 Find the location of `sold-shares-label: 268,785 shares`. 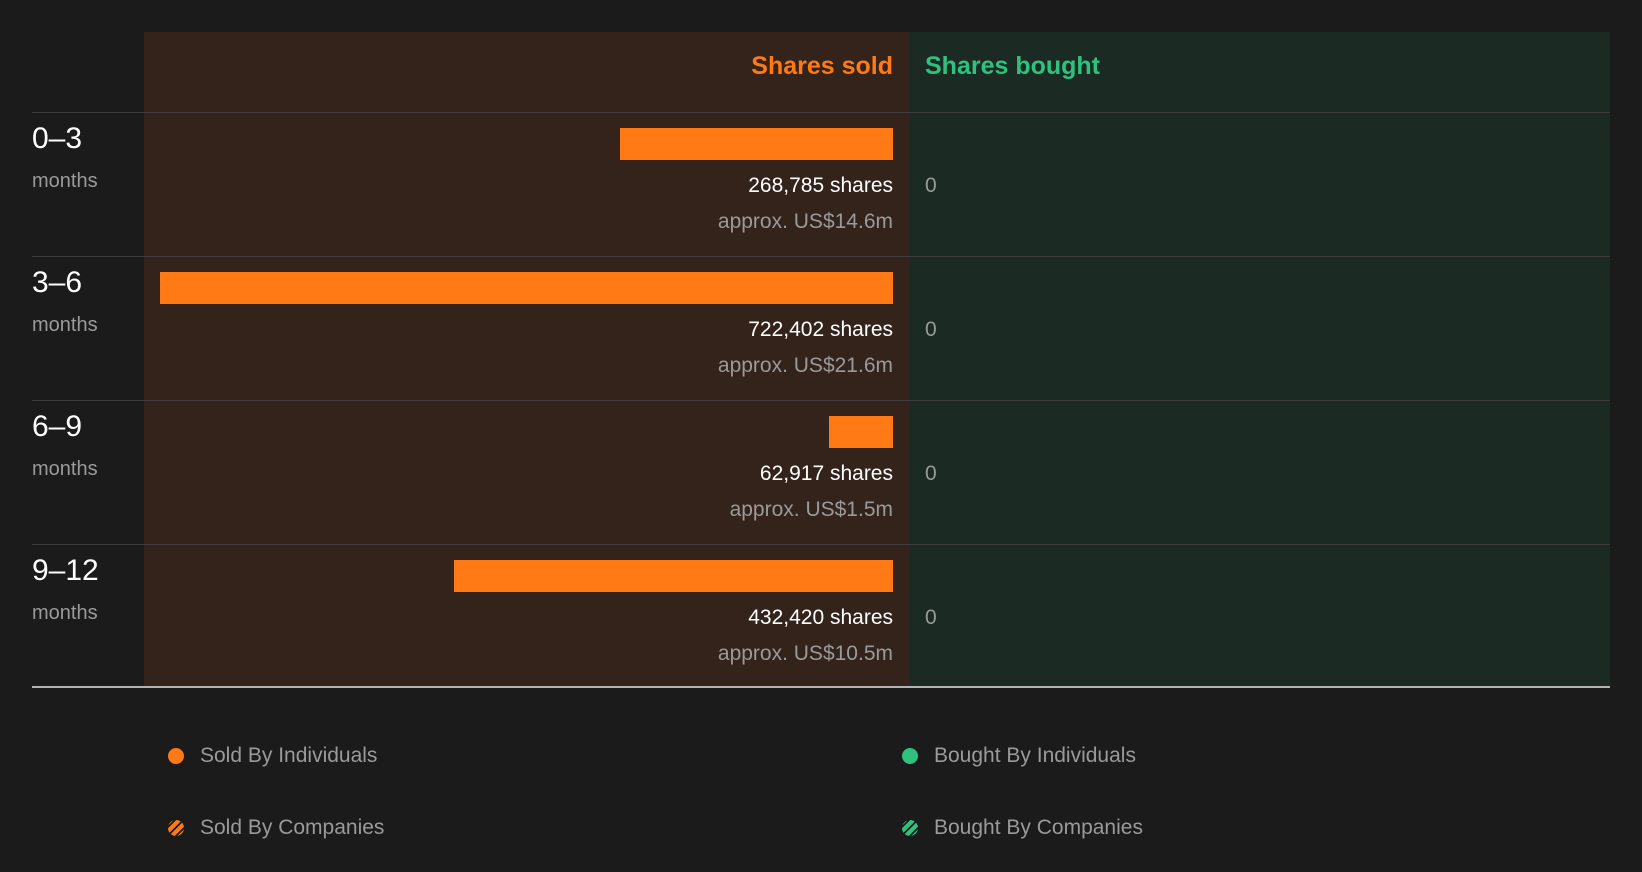

sold-shares-label: 268,785 shares is located at coordinates (820, 185).